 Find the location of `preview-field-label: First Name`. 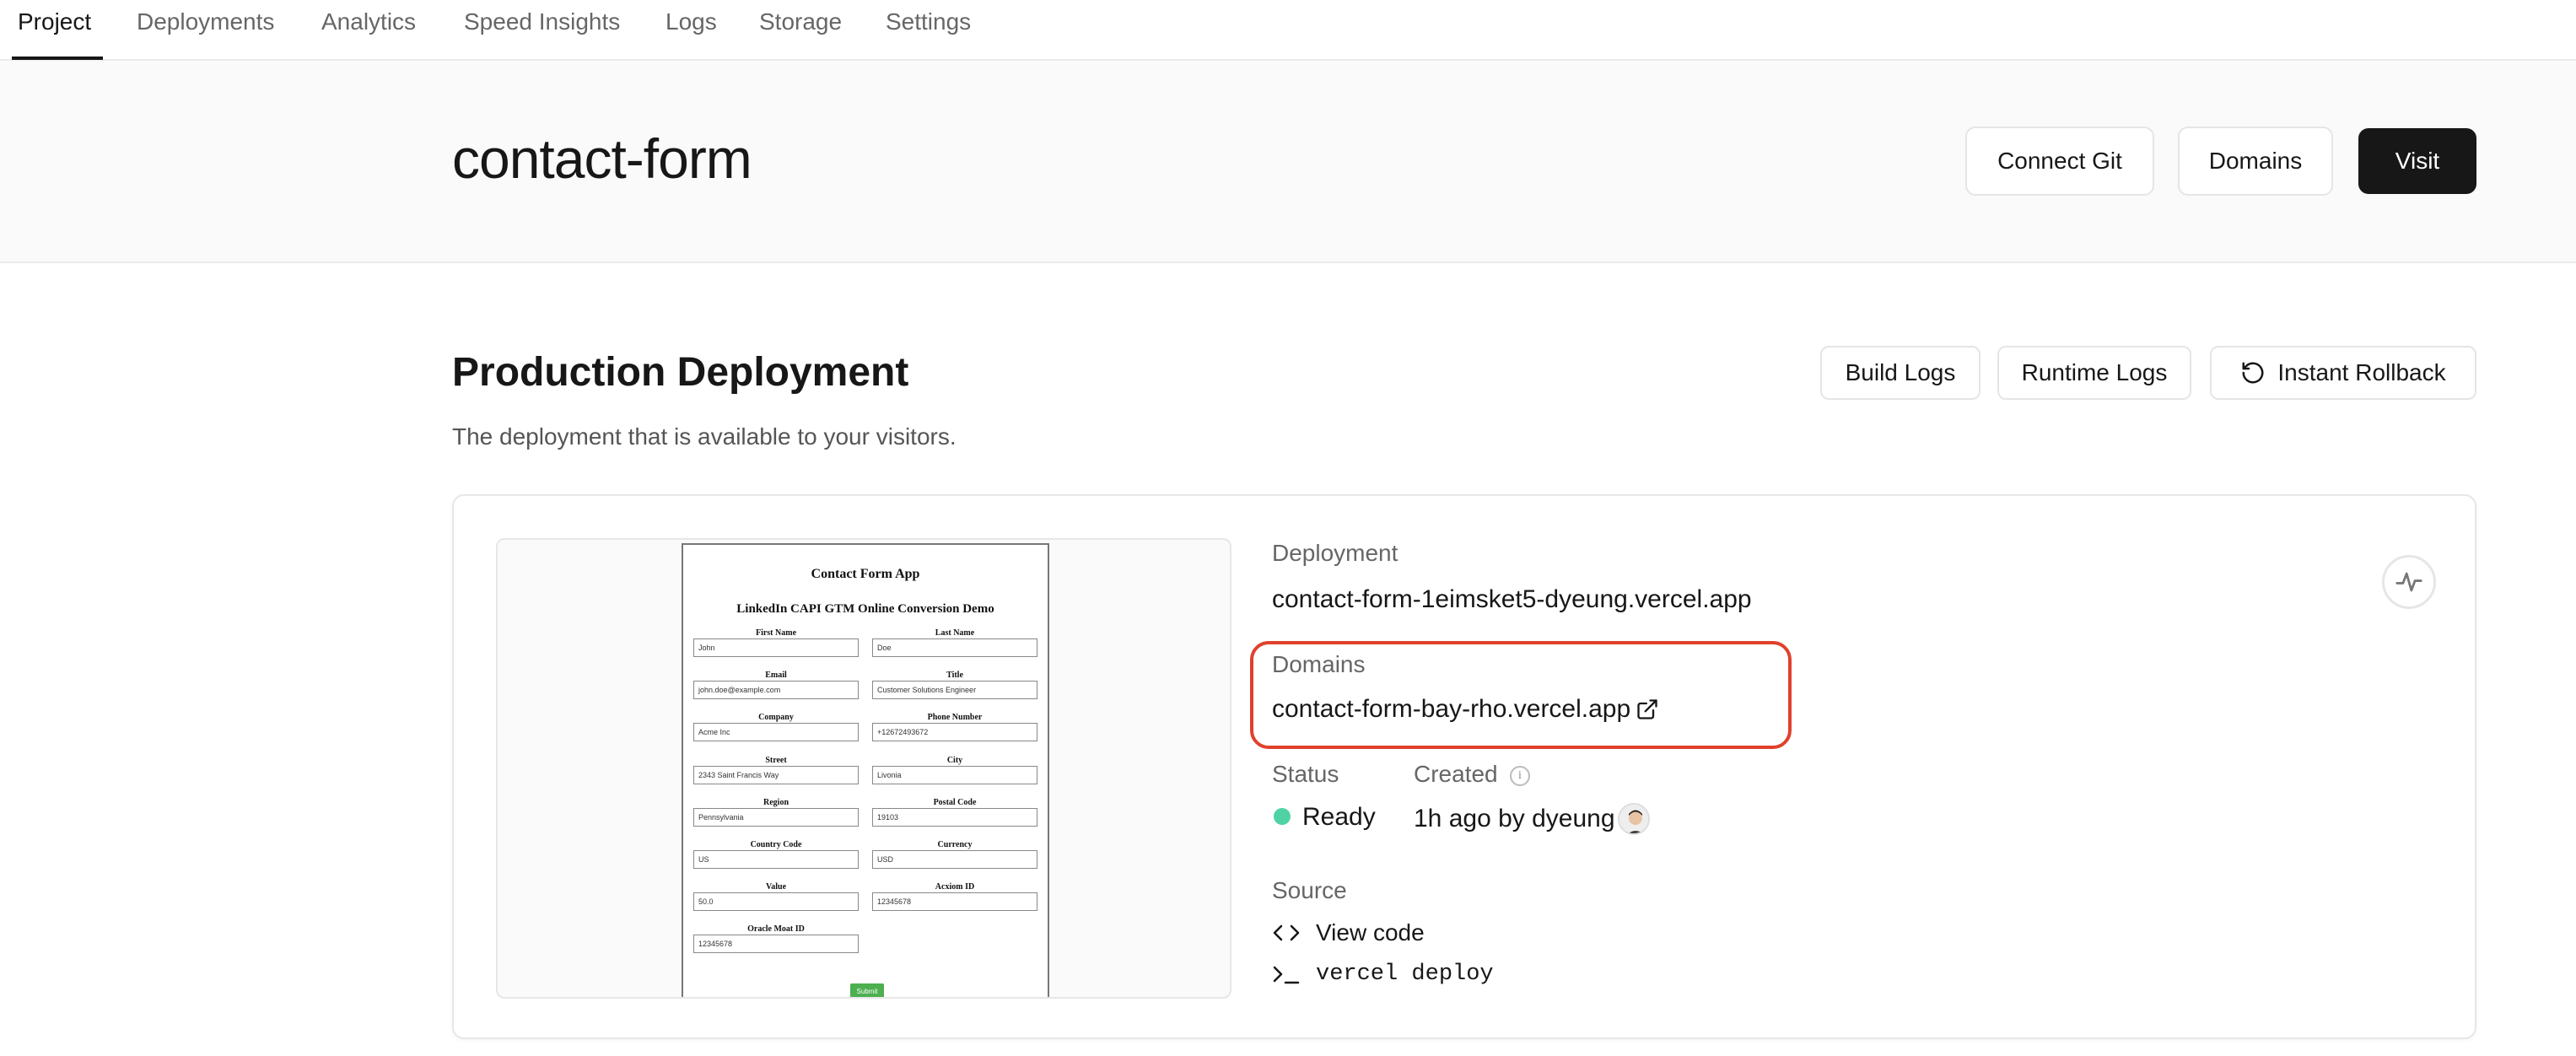

preview-field-label: First Name is located at coordinates (776, 633).